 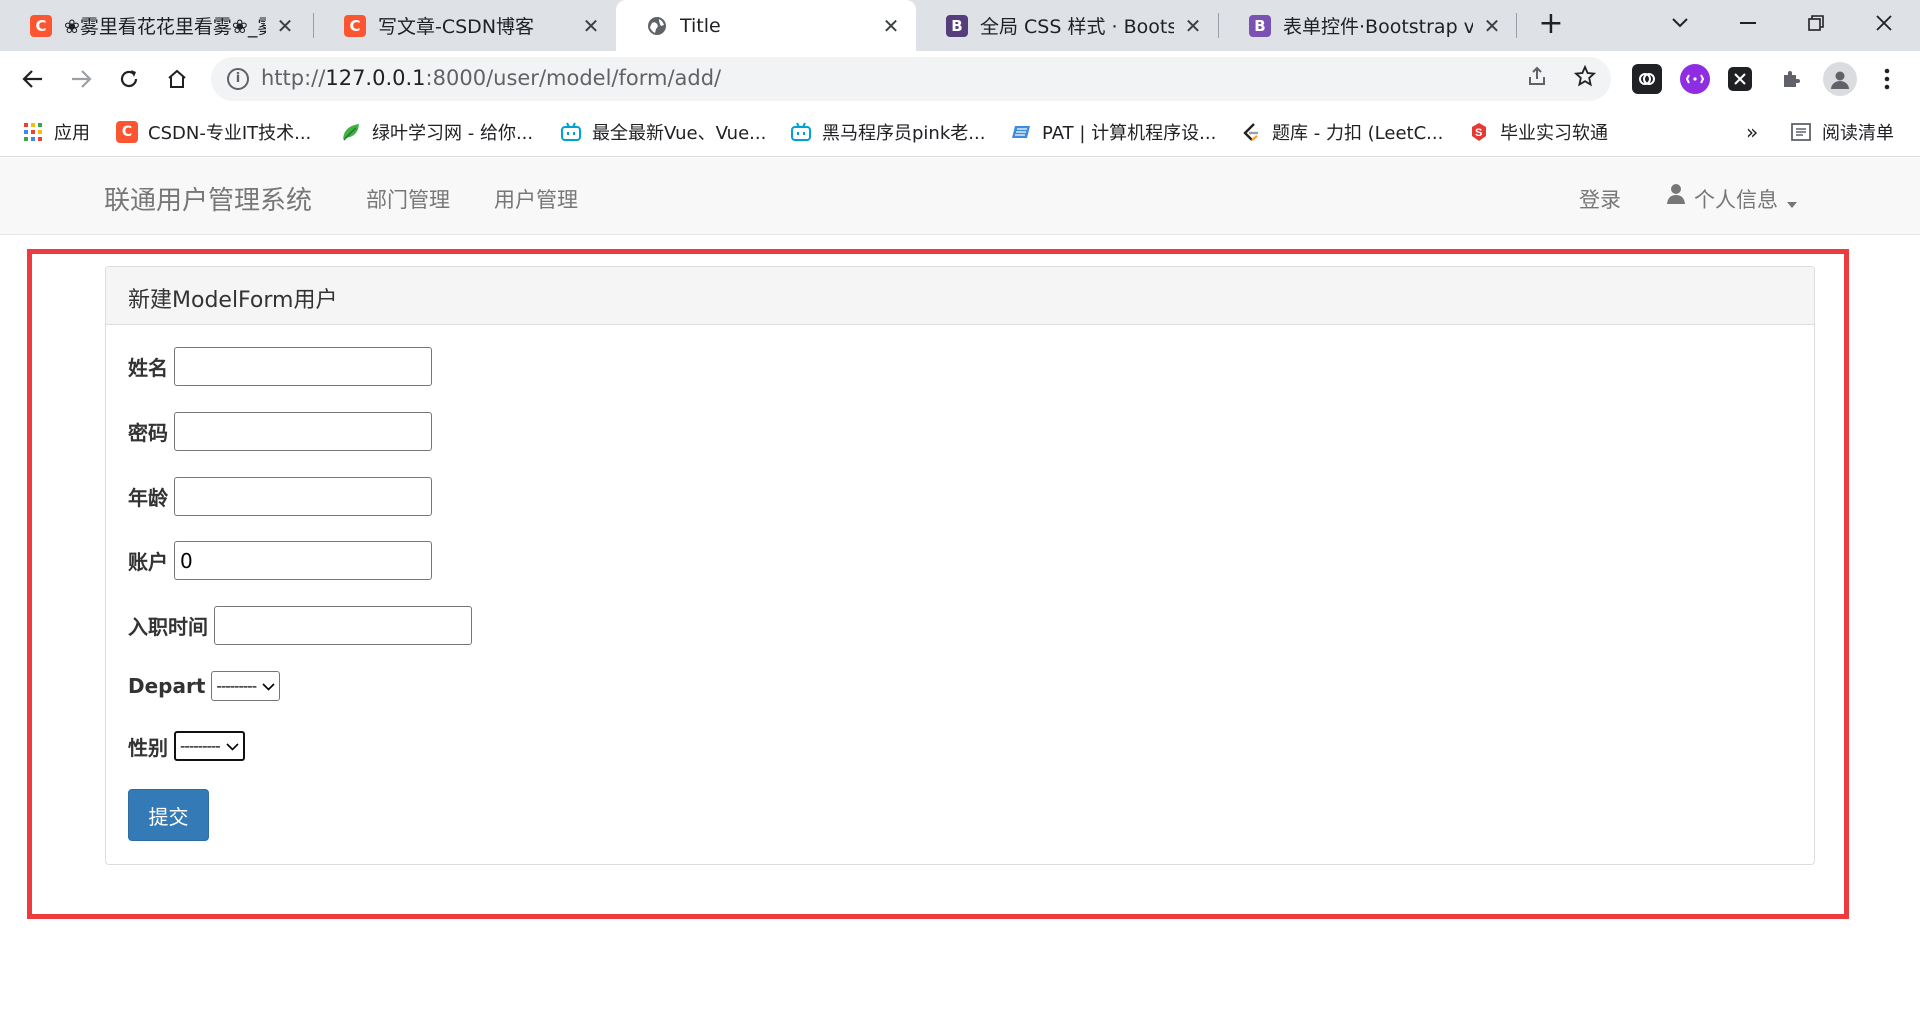 I want to click on account-input: 0, so click(x=303, y=560).